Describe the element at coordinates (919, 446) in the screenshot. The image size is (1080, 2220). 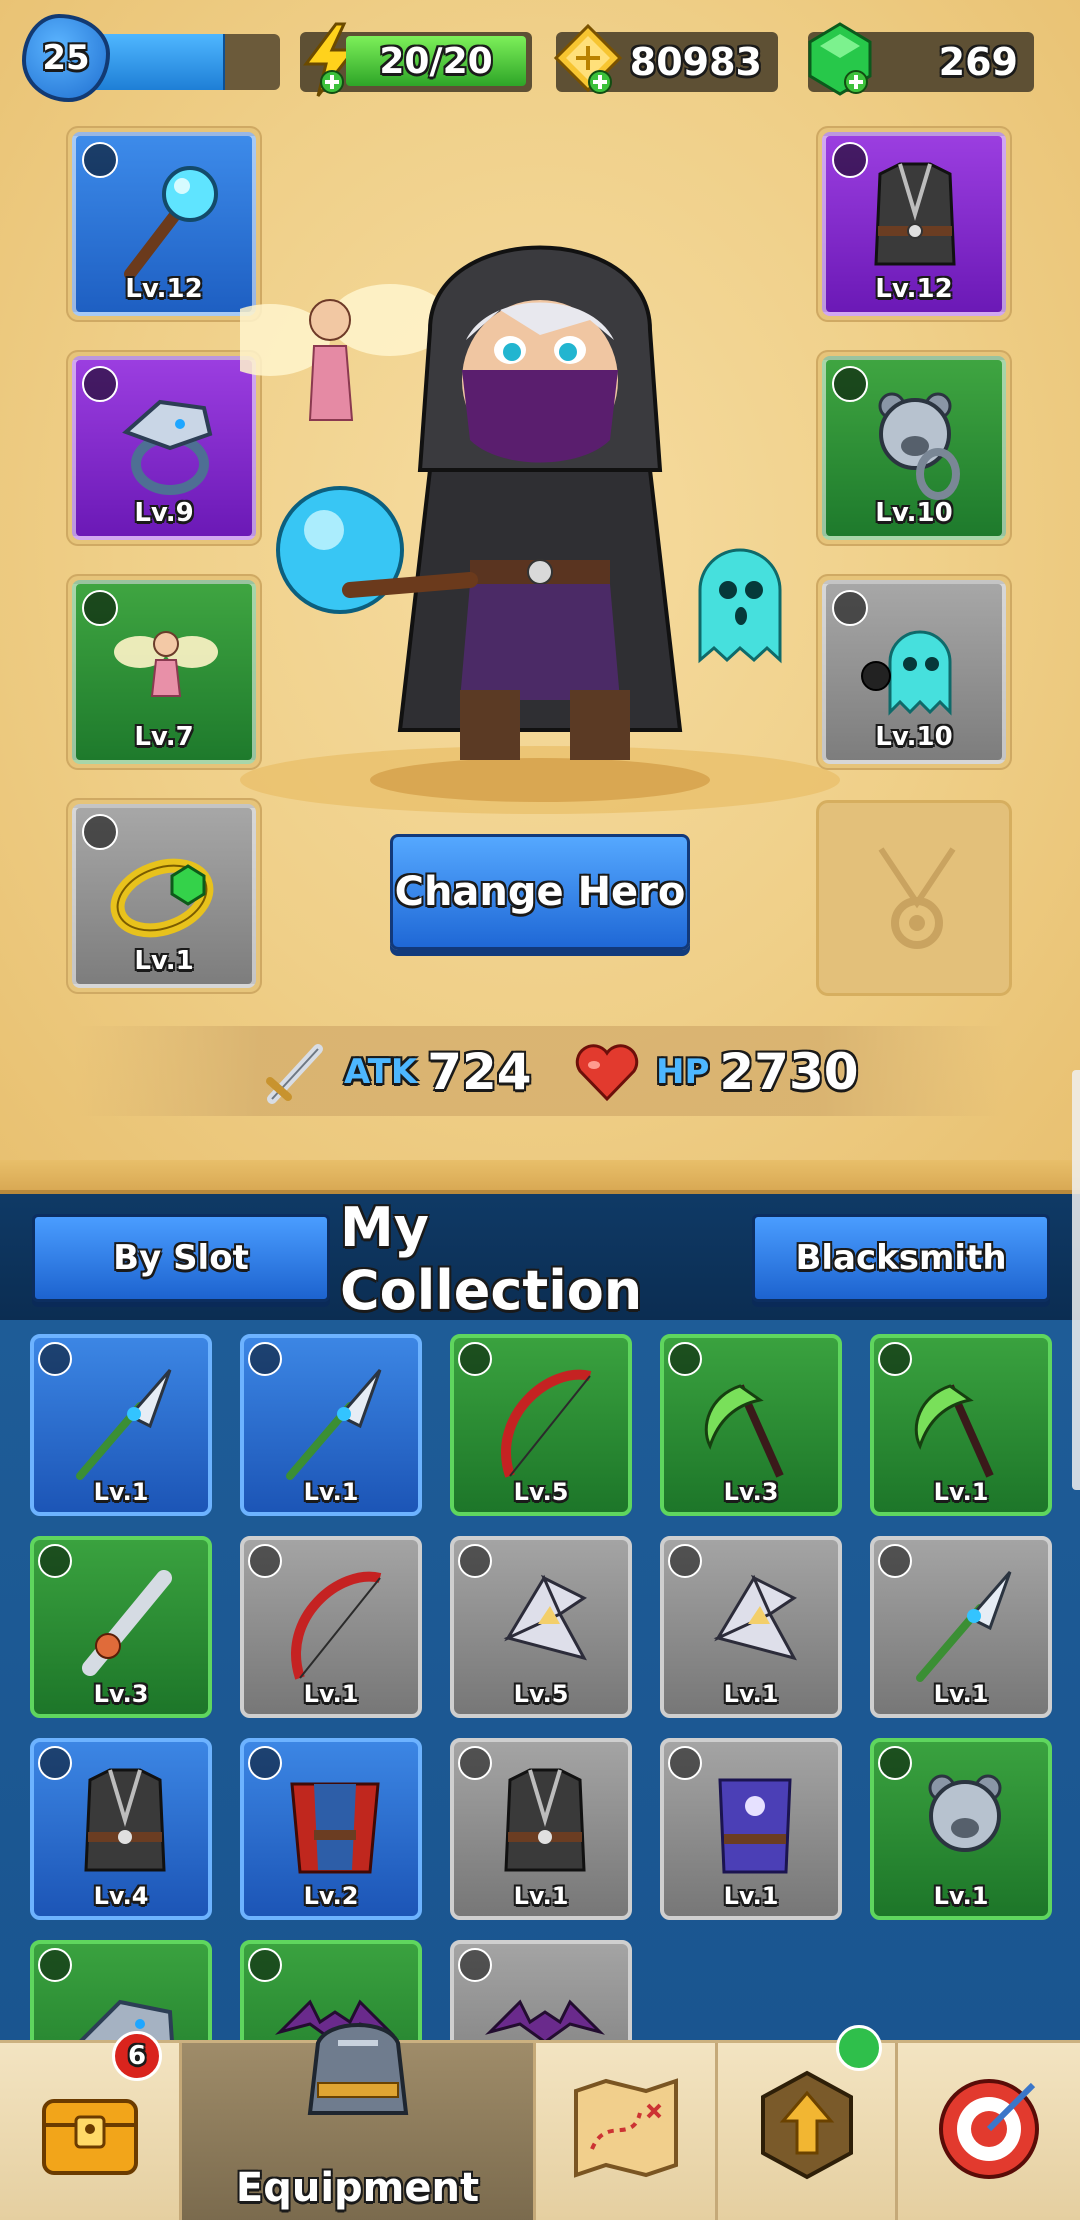
I see `bear-ring-icon` at that location.